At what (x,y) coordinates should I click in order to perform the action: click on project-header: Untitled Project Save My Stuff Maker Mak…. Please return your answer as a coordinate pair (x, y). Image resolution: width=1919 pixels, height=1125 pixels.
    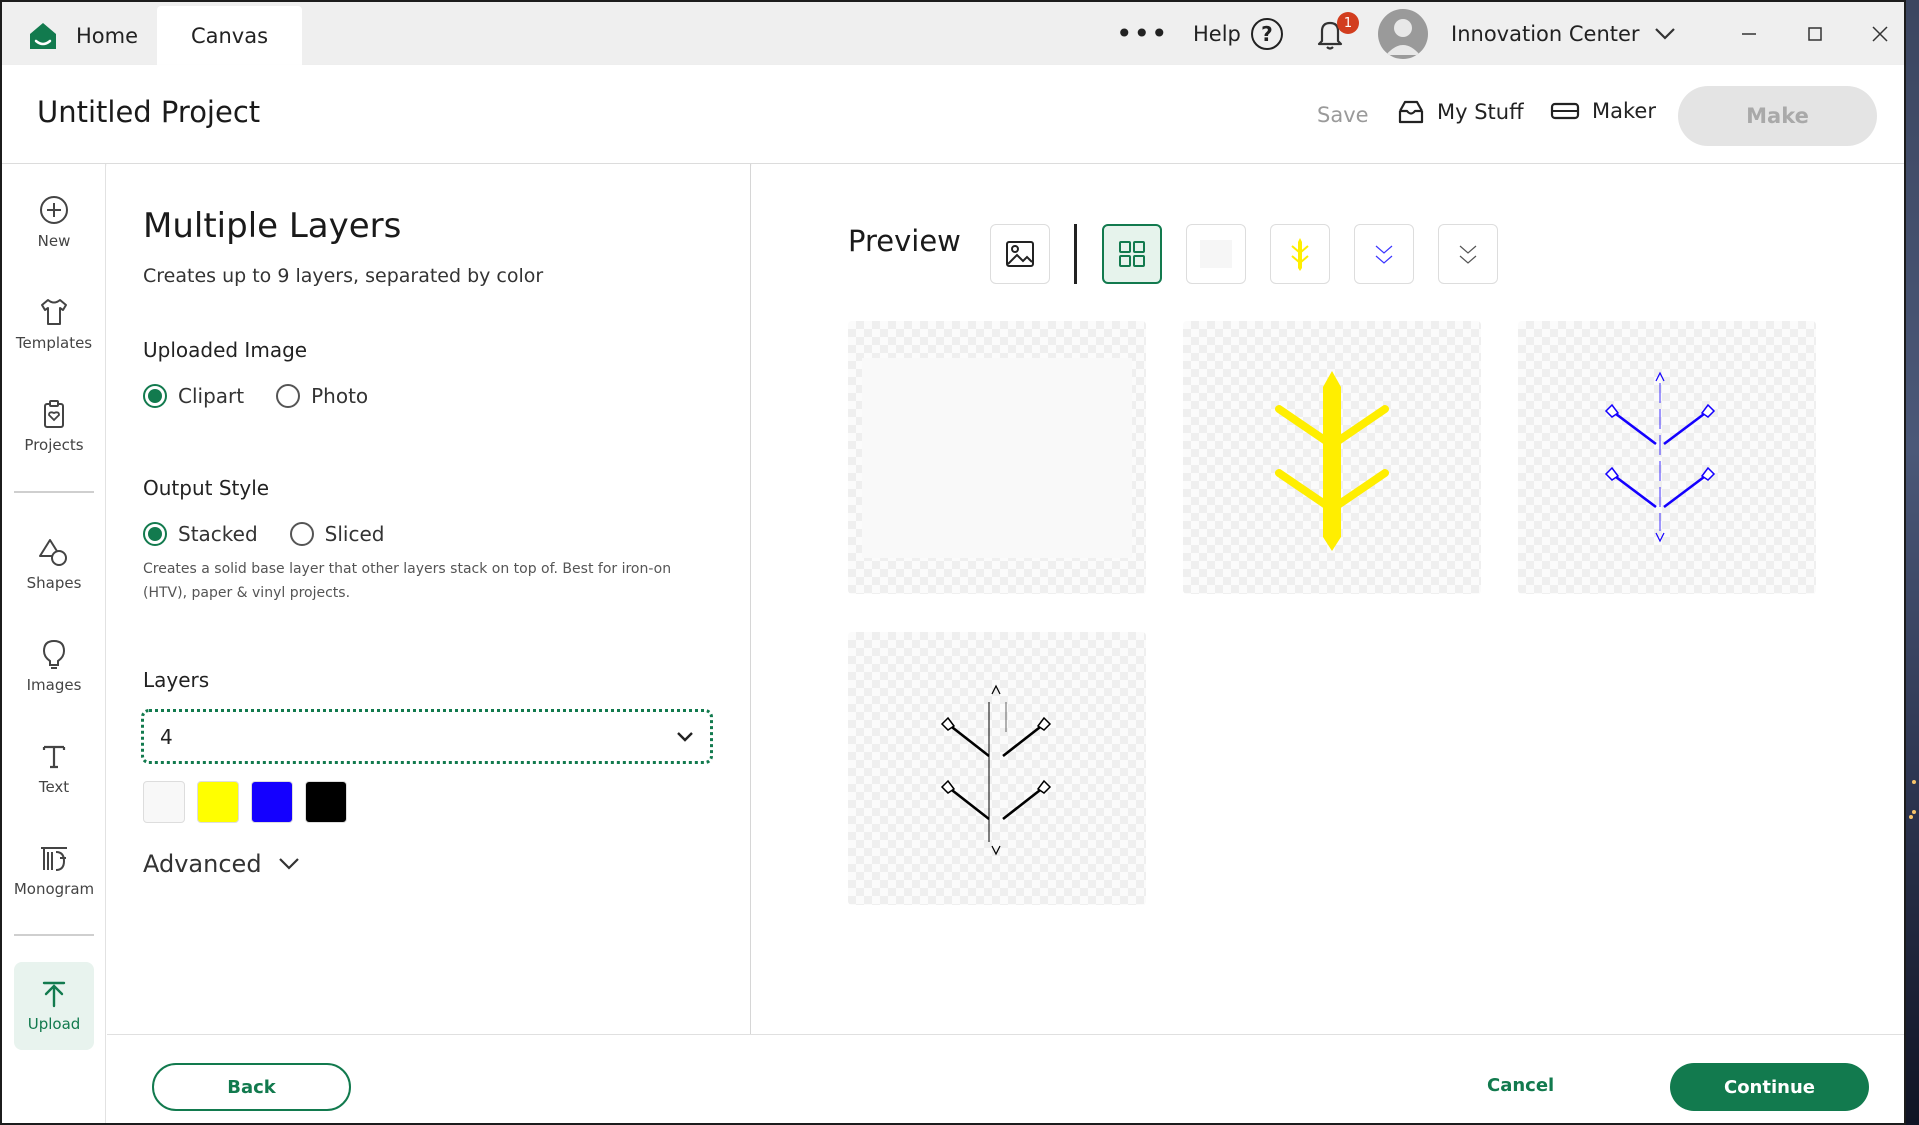
    Looking at the image, I should click on (953, 114).